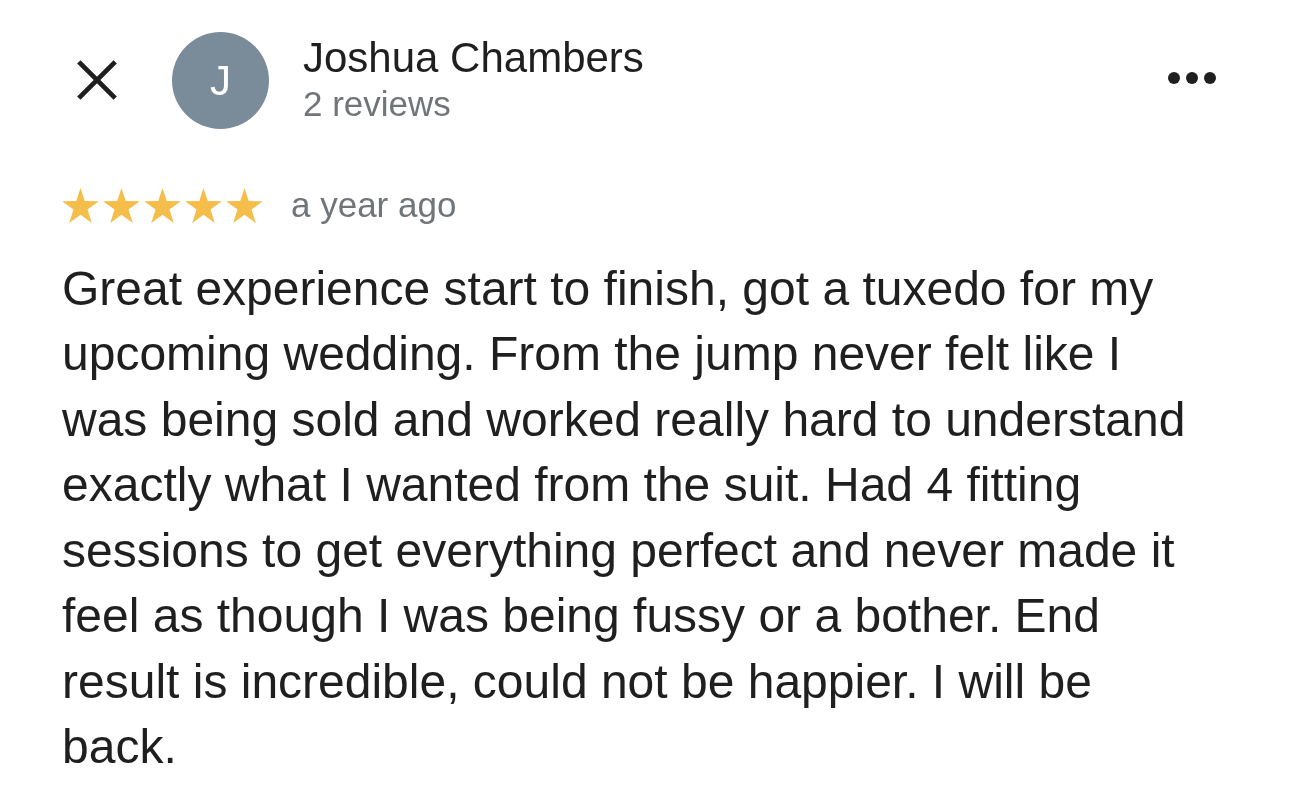 This screenshot has width=1290, height=807. I want to click on more-icon, so click(1192, 78).